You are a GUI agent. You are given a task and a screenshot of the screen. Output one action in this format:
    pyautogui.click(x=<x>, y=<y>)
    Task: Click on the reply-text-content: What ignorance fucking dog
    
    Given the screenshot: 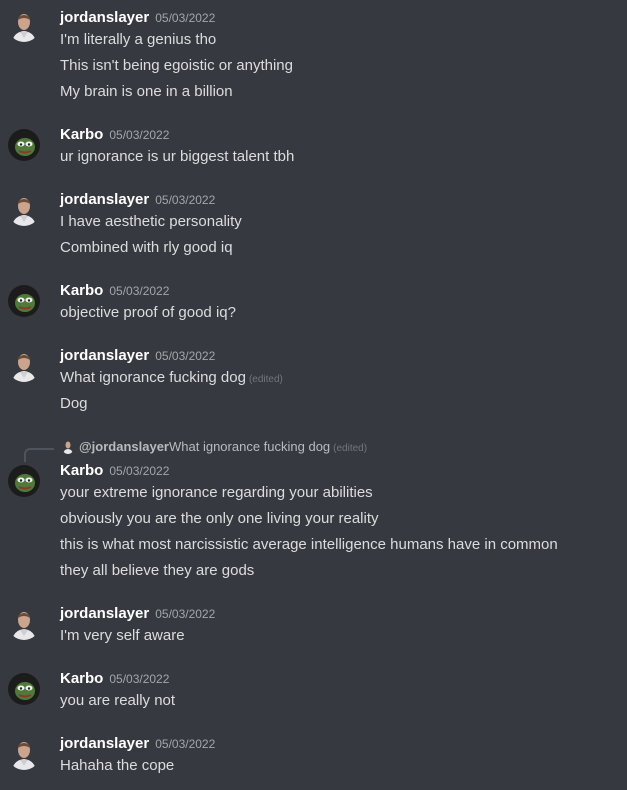 What is the action you would take?
    pyautogui.click(x=250, y=446)
    